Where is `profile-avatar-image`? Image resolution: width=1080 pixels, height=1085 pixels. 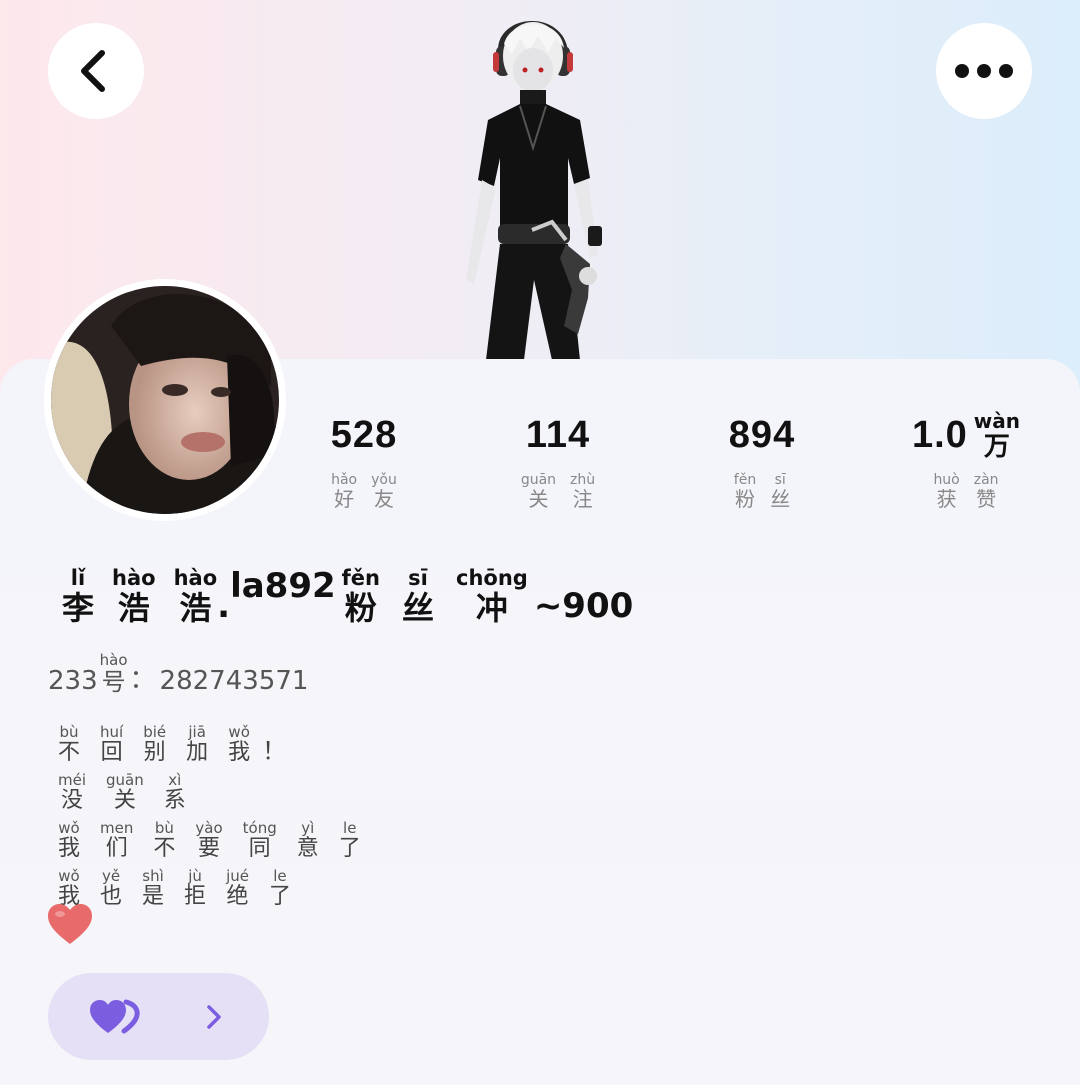 profile-avatar-image is located at coordinates (165, 400).